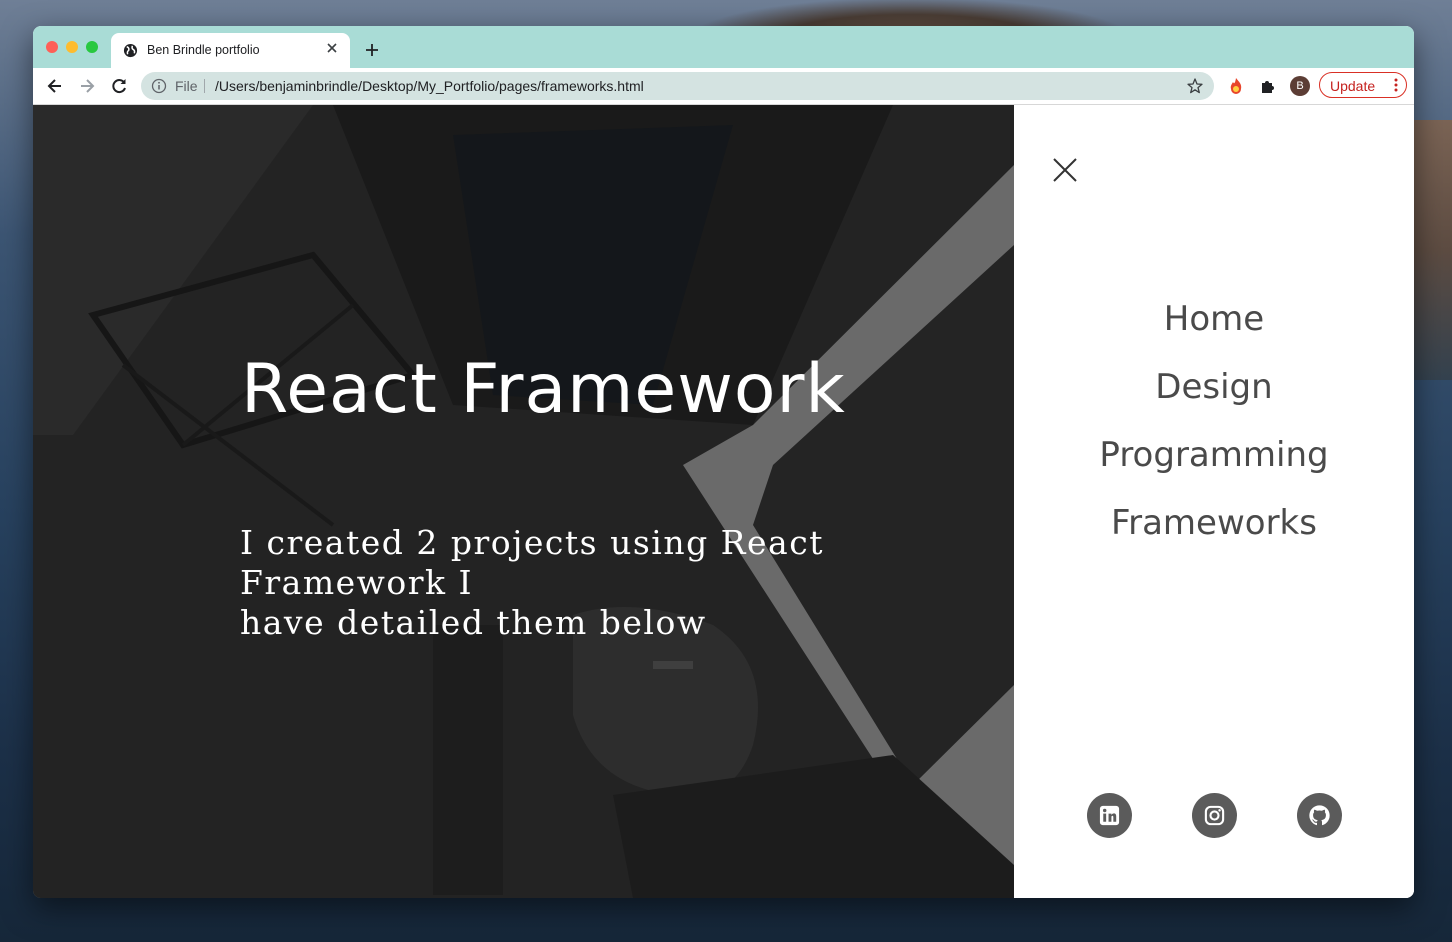  I want to click on reload-icon, so click(119, 86).